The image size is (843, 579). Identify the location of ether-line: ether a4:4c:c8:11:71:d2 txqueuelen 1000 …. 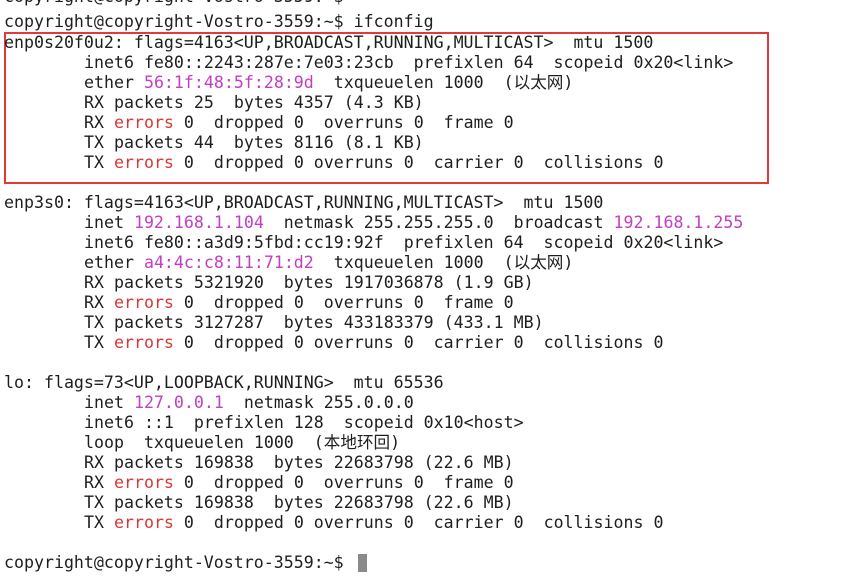
(328, 263).